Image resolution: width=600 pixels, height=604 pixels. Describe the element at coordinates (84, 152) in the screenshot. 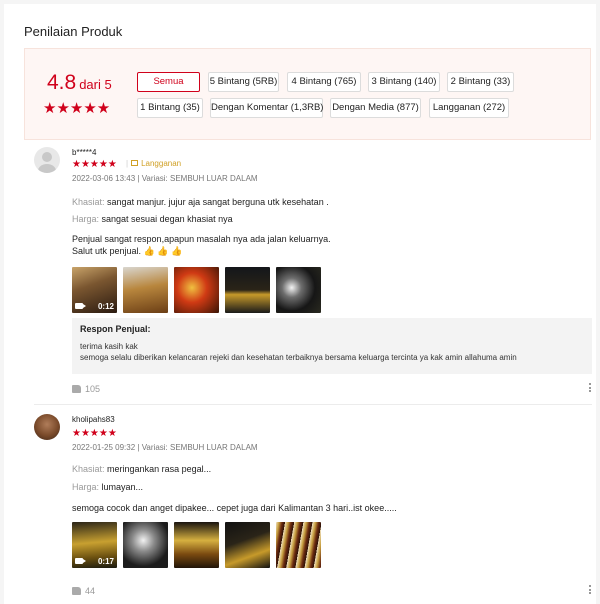

I see `review-username: b*****4` at that location.